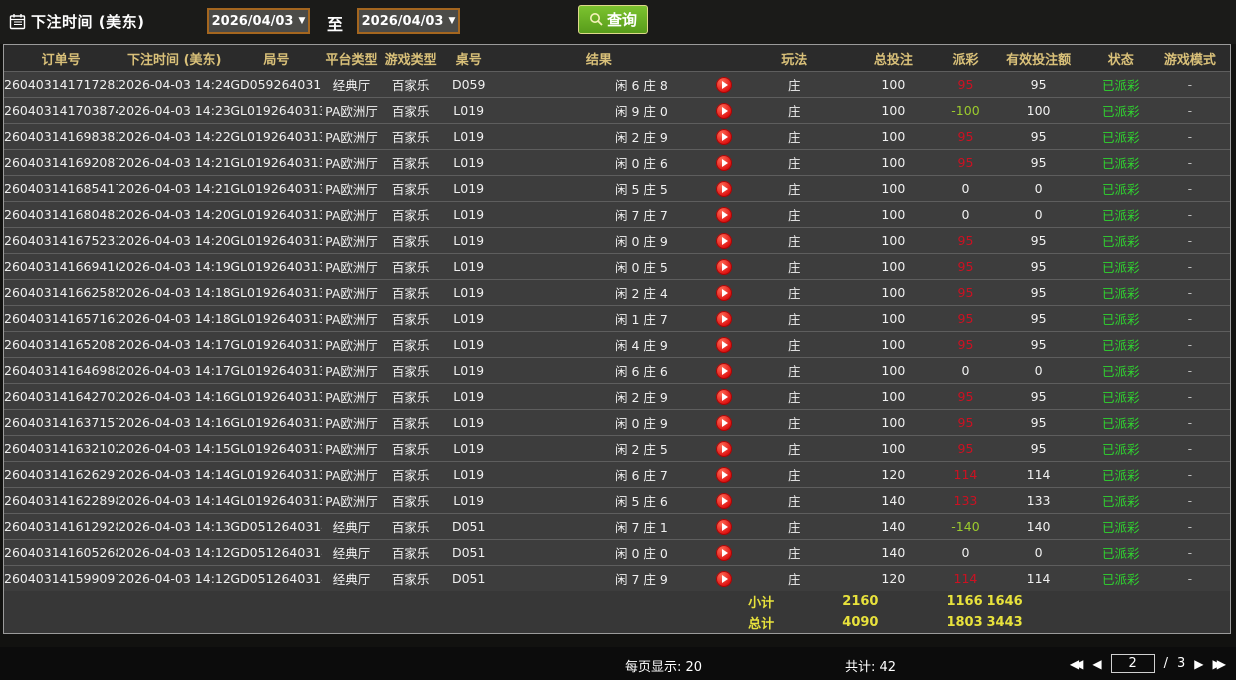  Describe the element at coordinates (468, 58) in the screenshot. I see `header-table-no: 桌号` at that location.